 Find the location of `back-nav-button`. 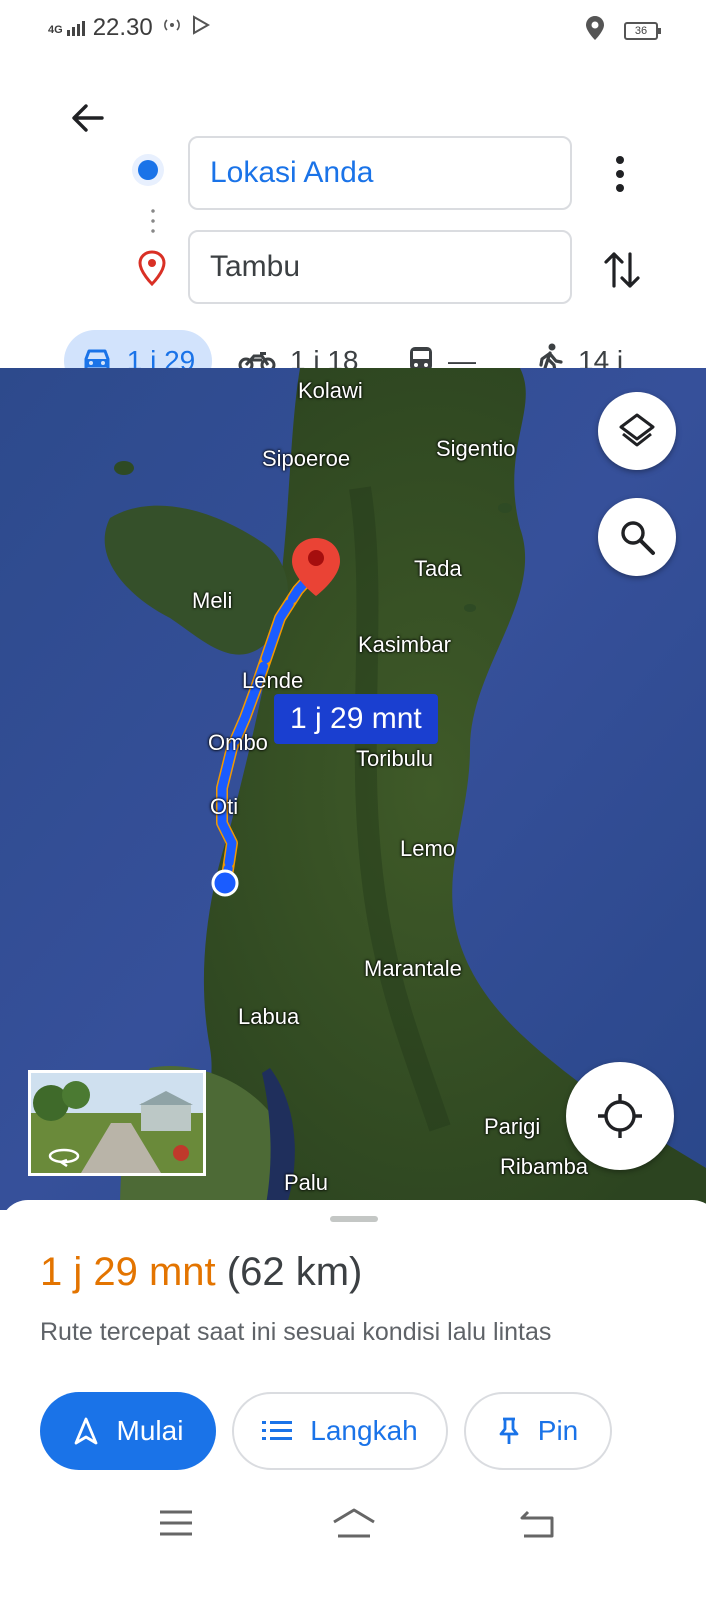

back-nav-button is located at coordinates (538, 1525).